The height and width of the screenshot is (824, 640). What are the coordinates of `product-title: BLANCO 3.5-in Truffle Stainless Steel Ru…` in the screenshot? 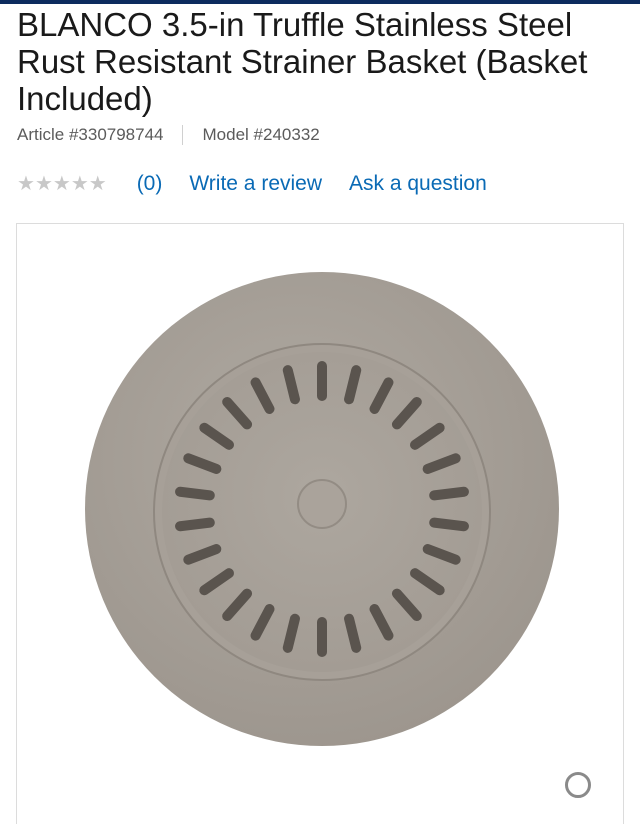 It's located at (302, 61).